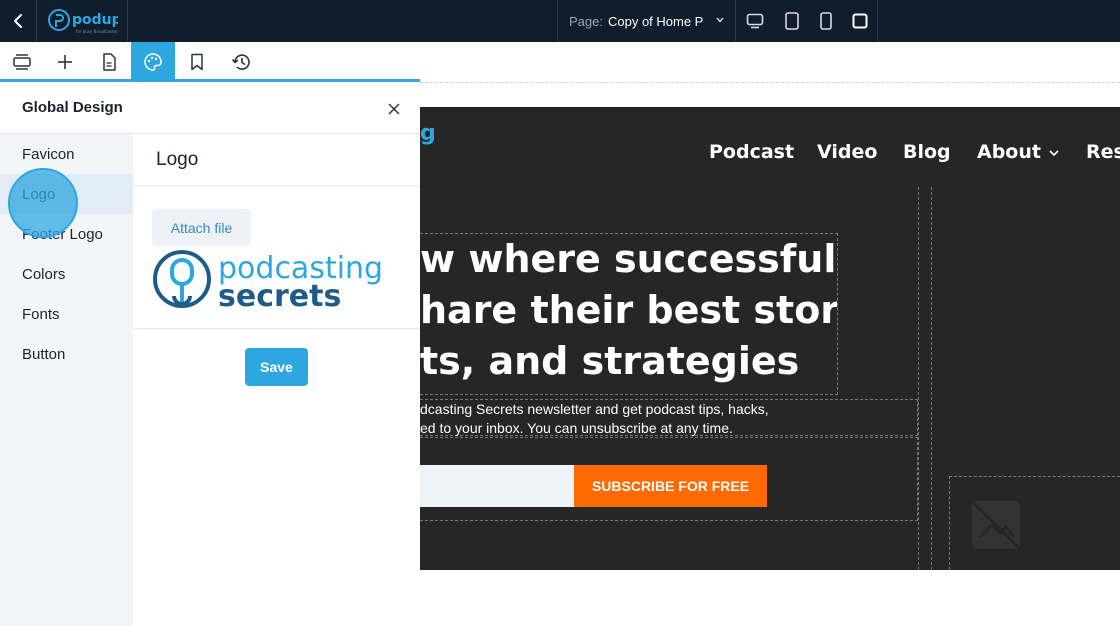 This screenshot has height=626, width=1120. Describe the element at coordinates (66, 354) in the screenshot. I see `sidebar-item-button: Button` at that location.